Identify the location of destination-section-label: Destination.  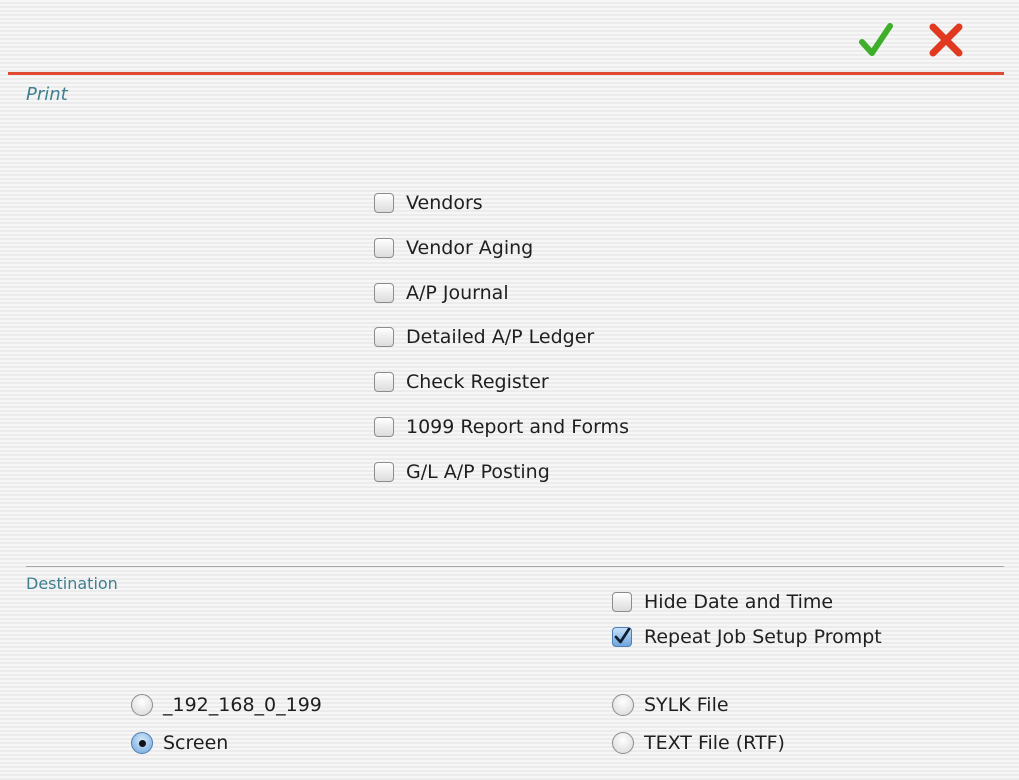
(72, 583).